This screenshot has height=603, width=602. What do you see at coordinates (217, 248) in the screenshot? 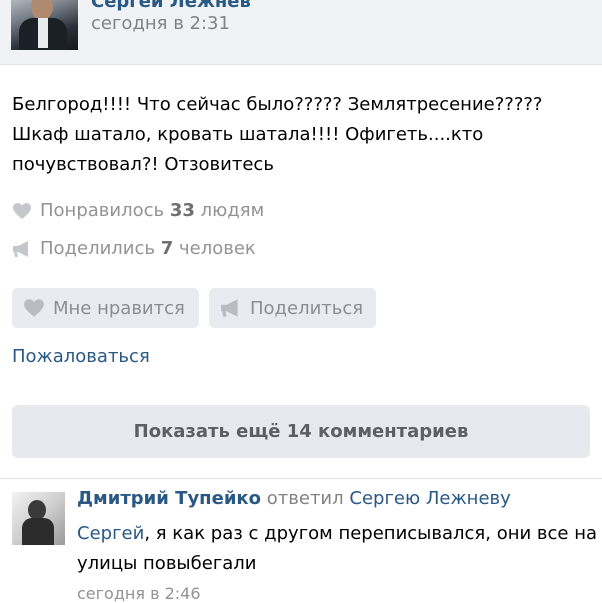
I see `shares-suffix: человек` at bounding box center [217, 248].